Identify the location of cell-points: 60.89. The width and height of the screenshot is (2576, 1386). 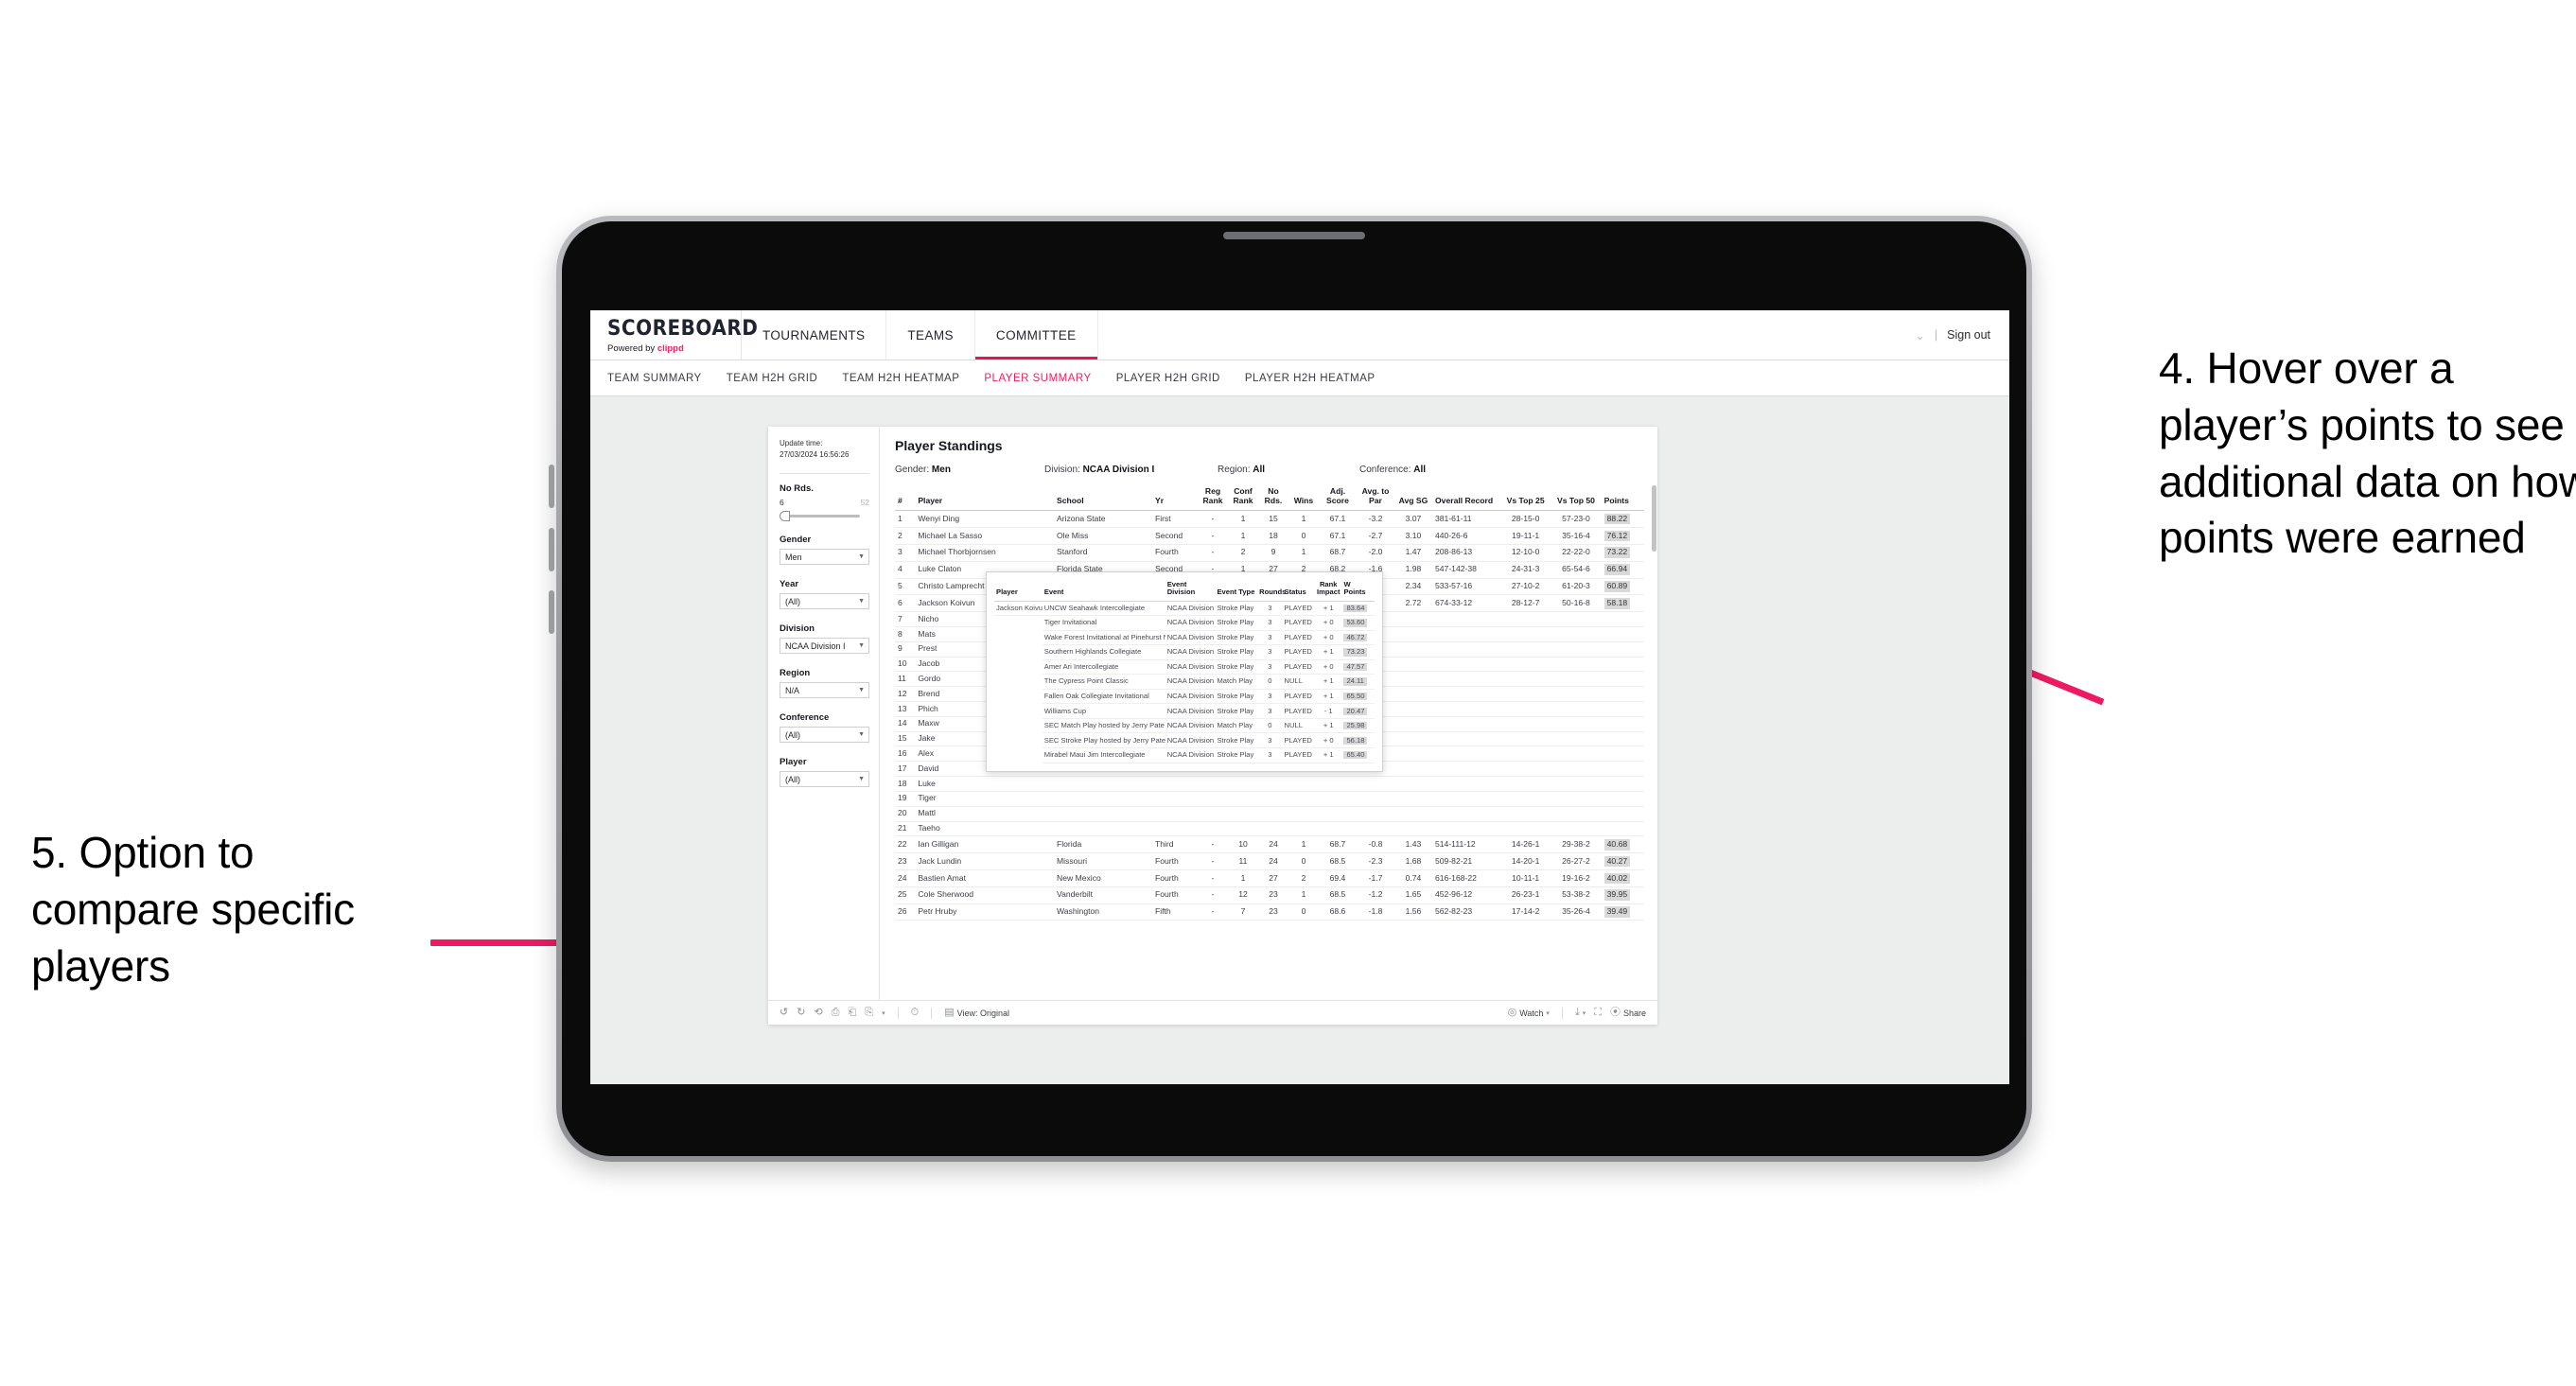
(1623, 587).